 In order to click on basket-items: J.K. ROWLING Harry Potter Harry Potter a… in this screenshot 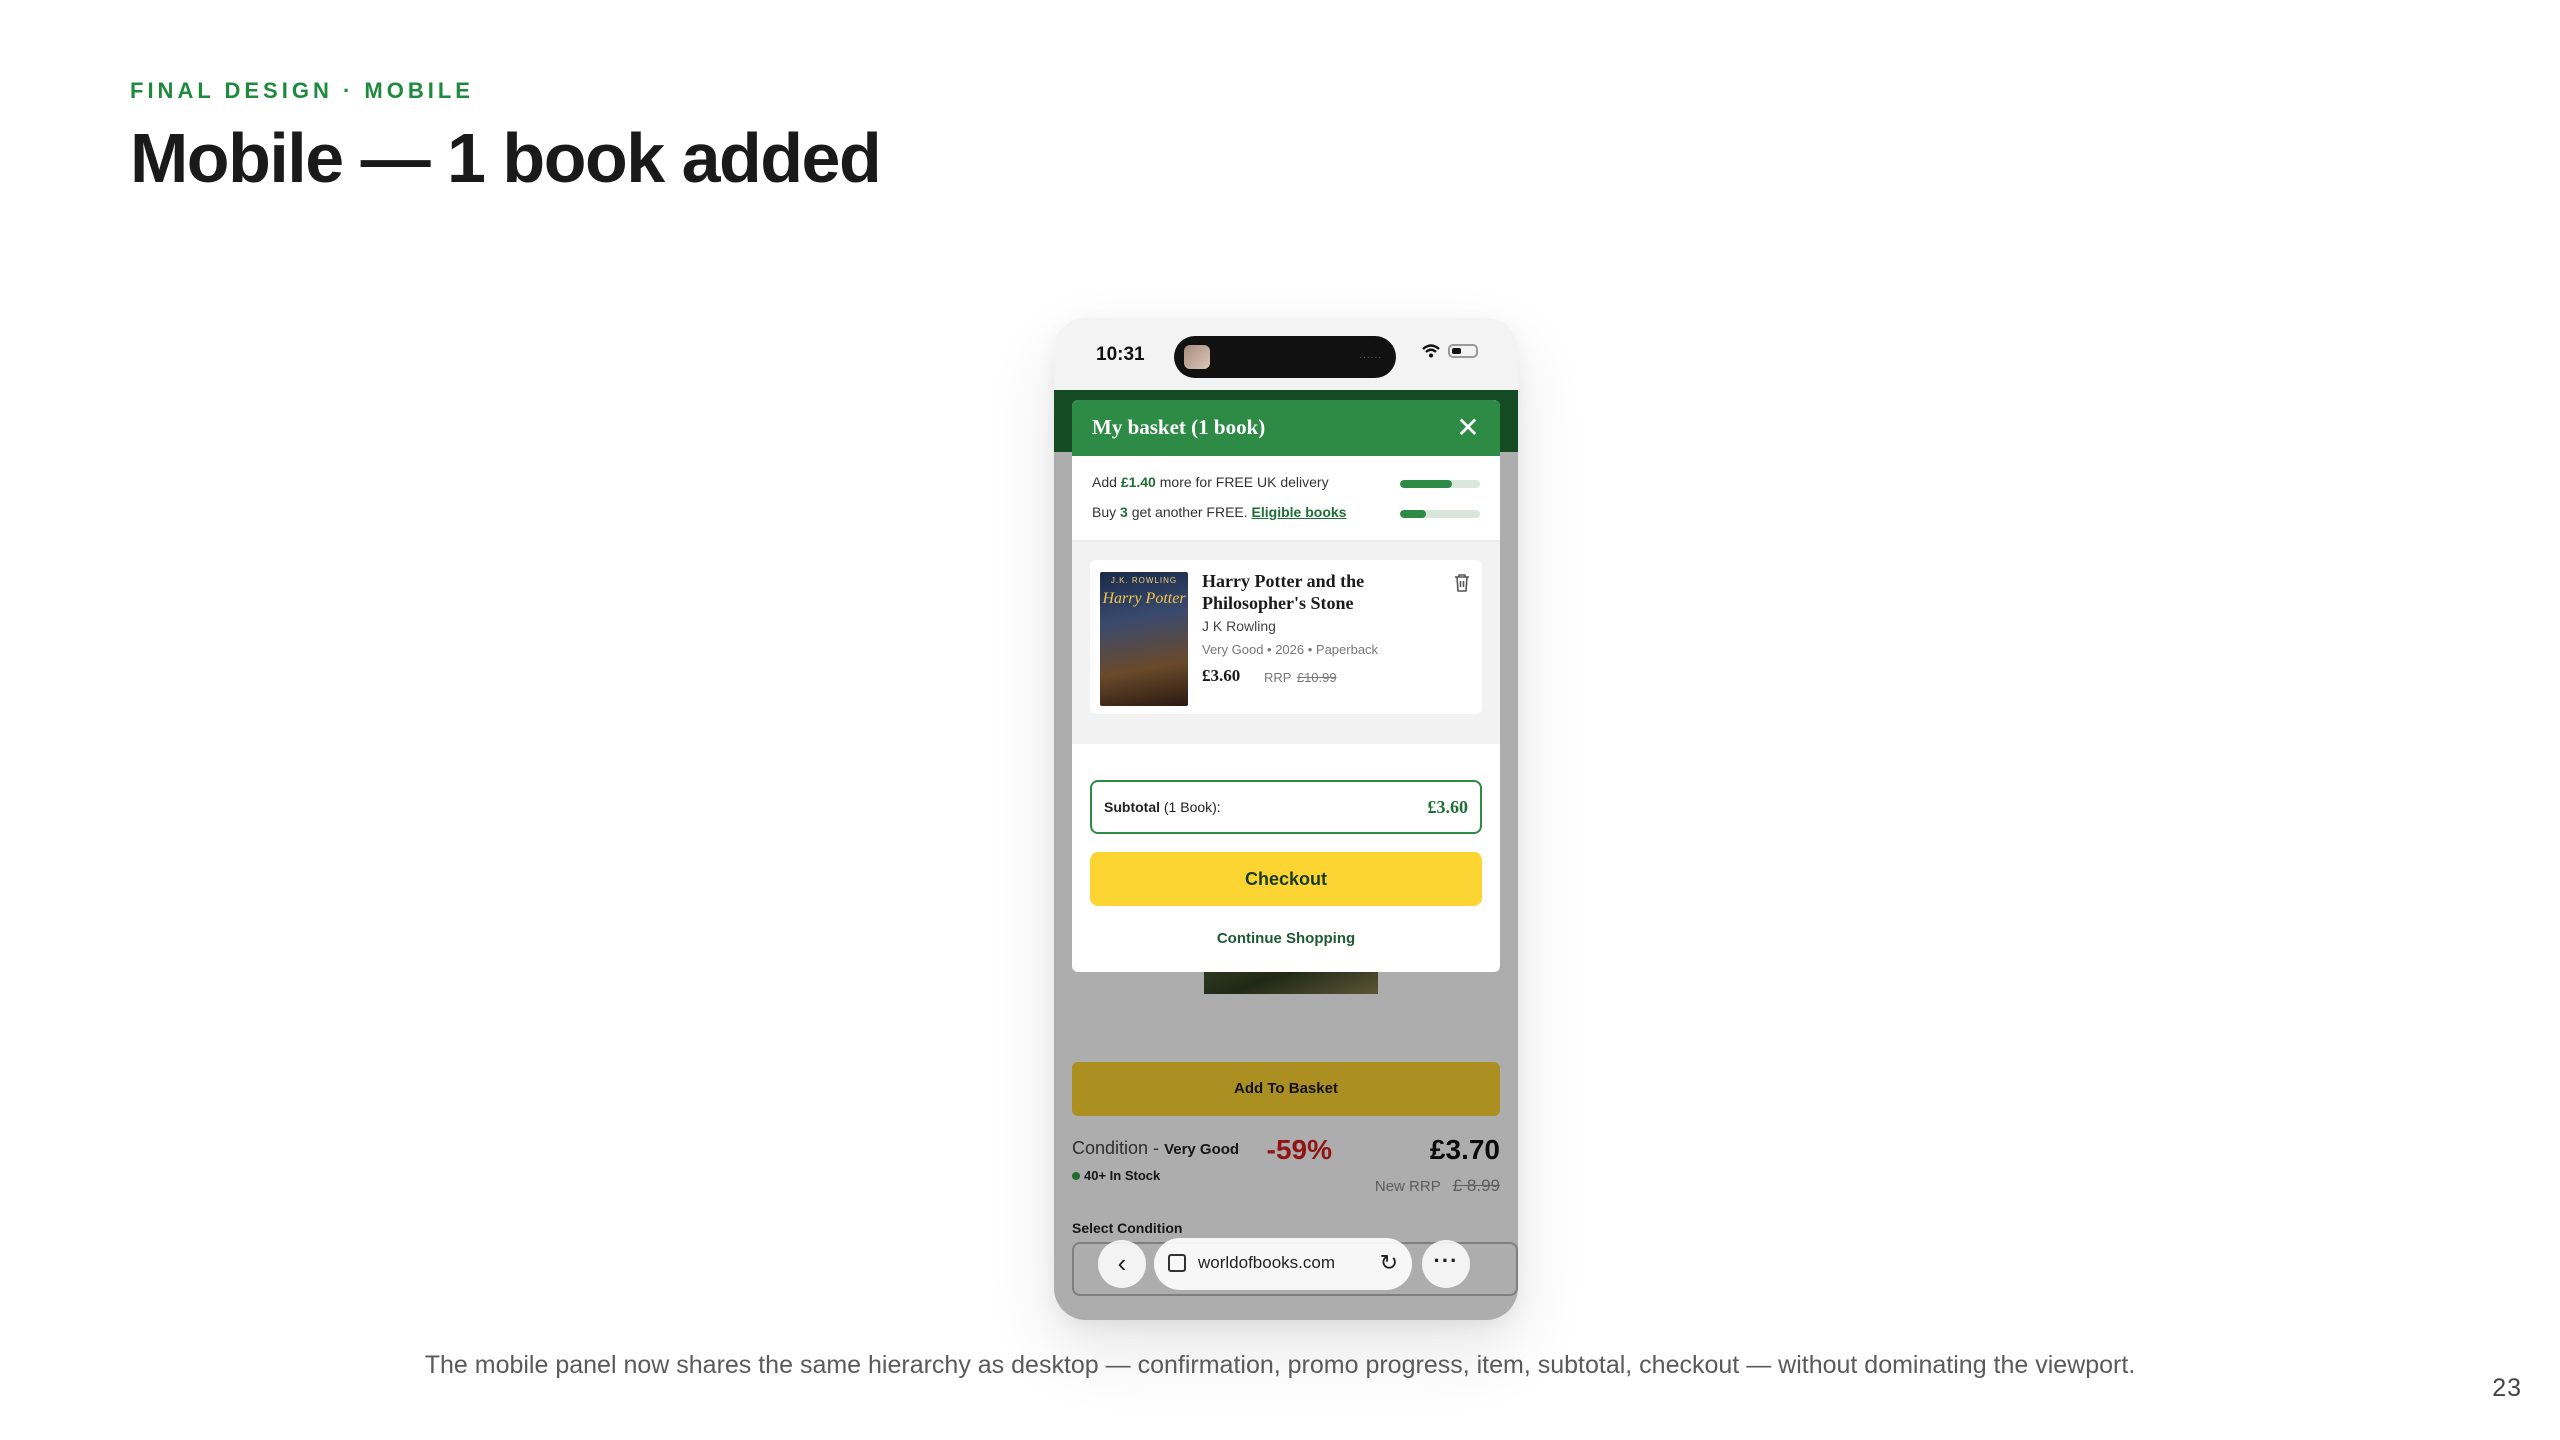, I will do `click(1286, 643)`.